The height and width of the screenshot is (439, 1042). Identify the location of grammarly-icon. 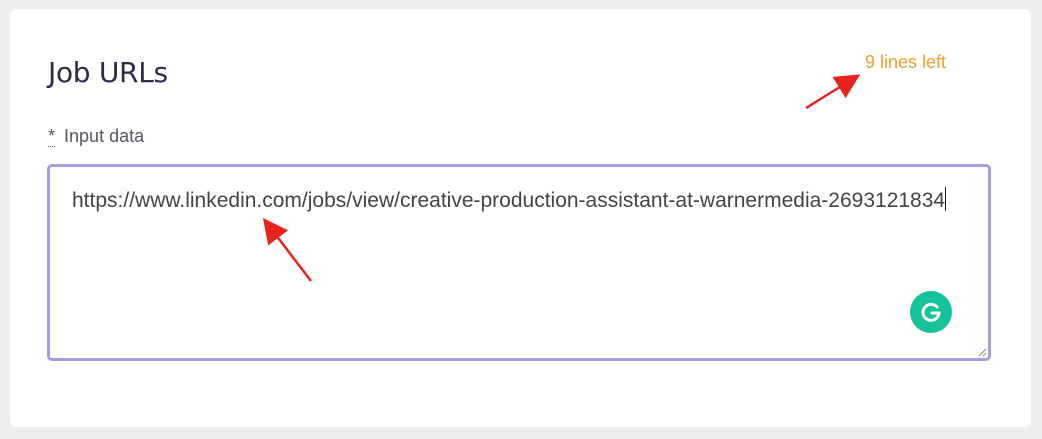
(931, 312).